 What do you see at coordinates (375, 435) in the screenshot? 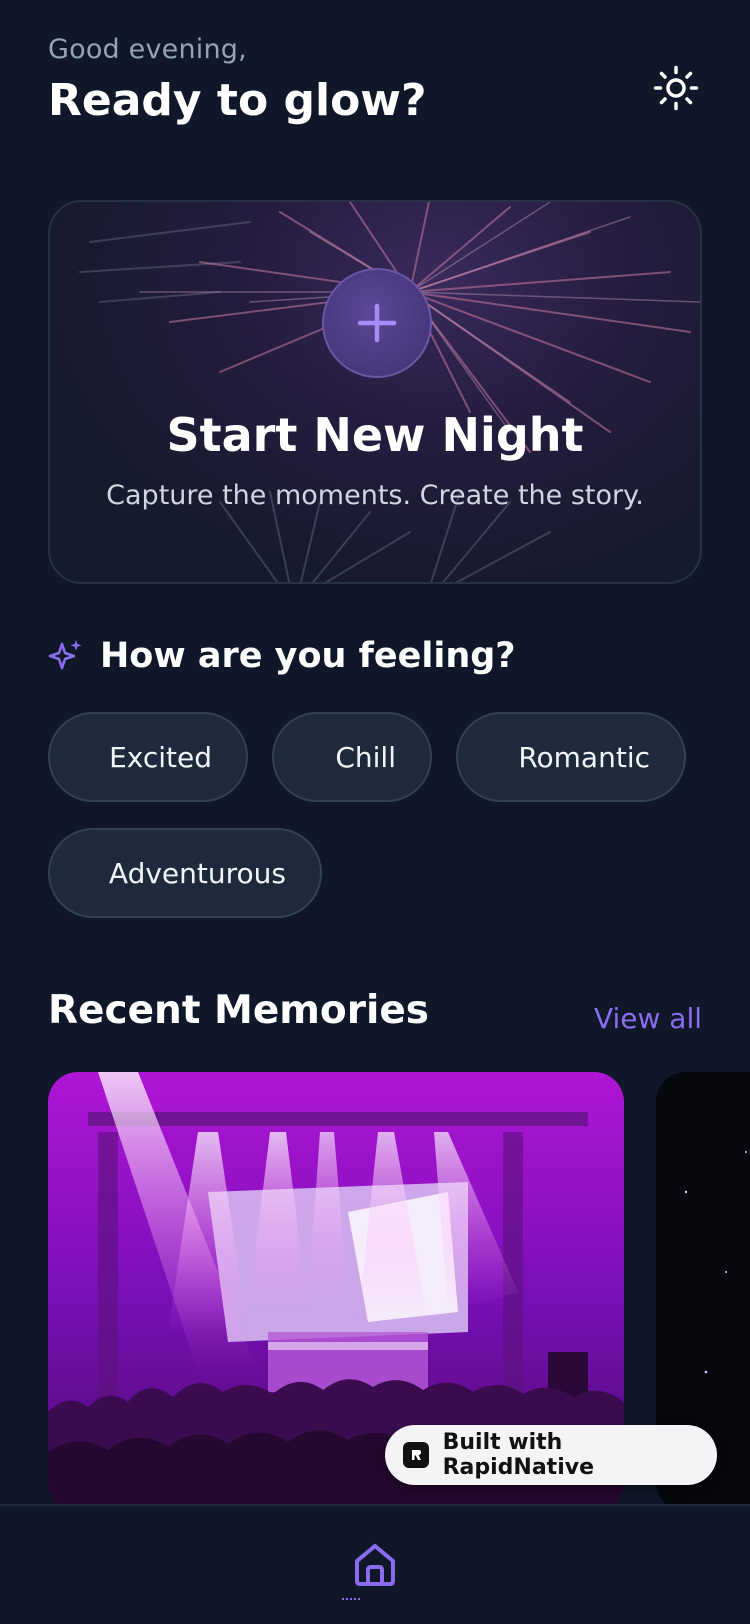
I see `hero-title: Start New Night` at bounding box center [375, 435].